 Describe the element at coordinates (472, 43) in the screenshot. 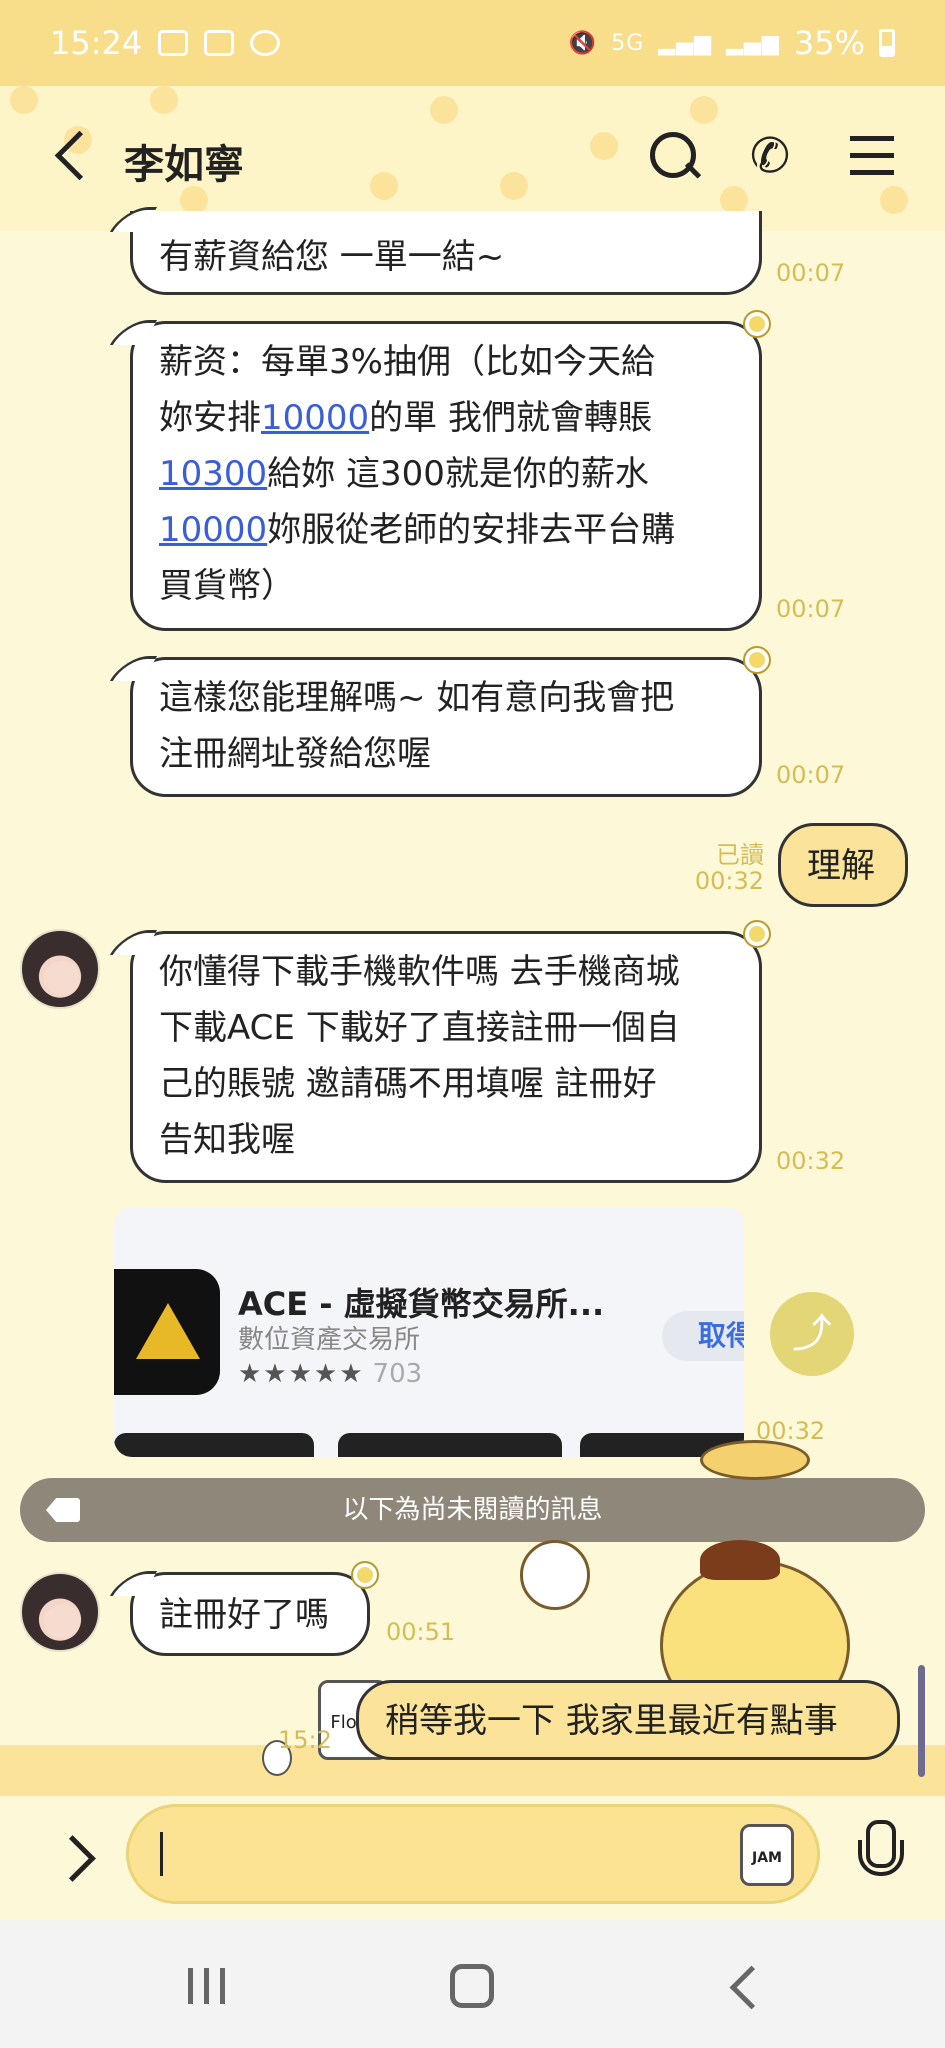

I see `status-bar: 15:24 🔇 5G ▂▄▆ ▂▄▆ 35%` at that location.